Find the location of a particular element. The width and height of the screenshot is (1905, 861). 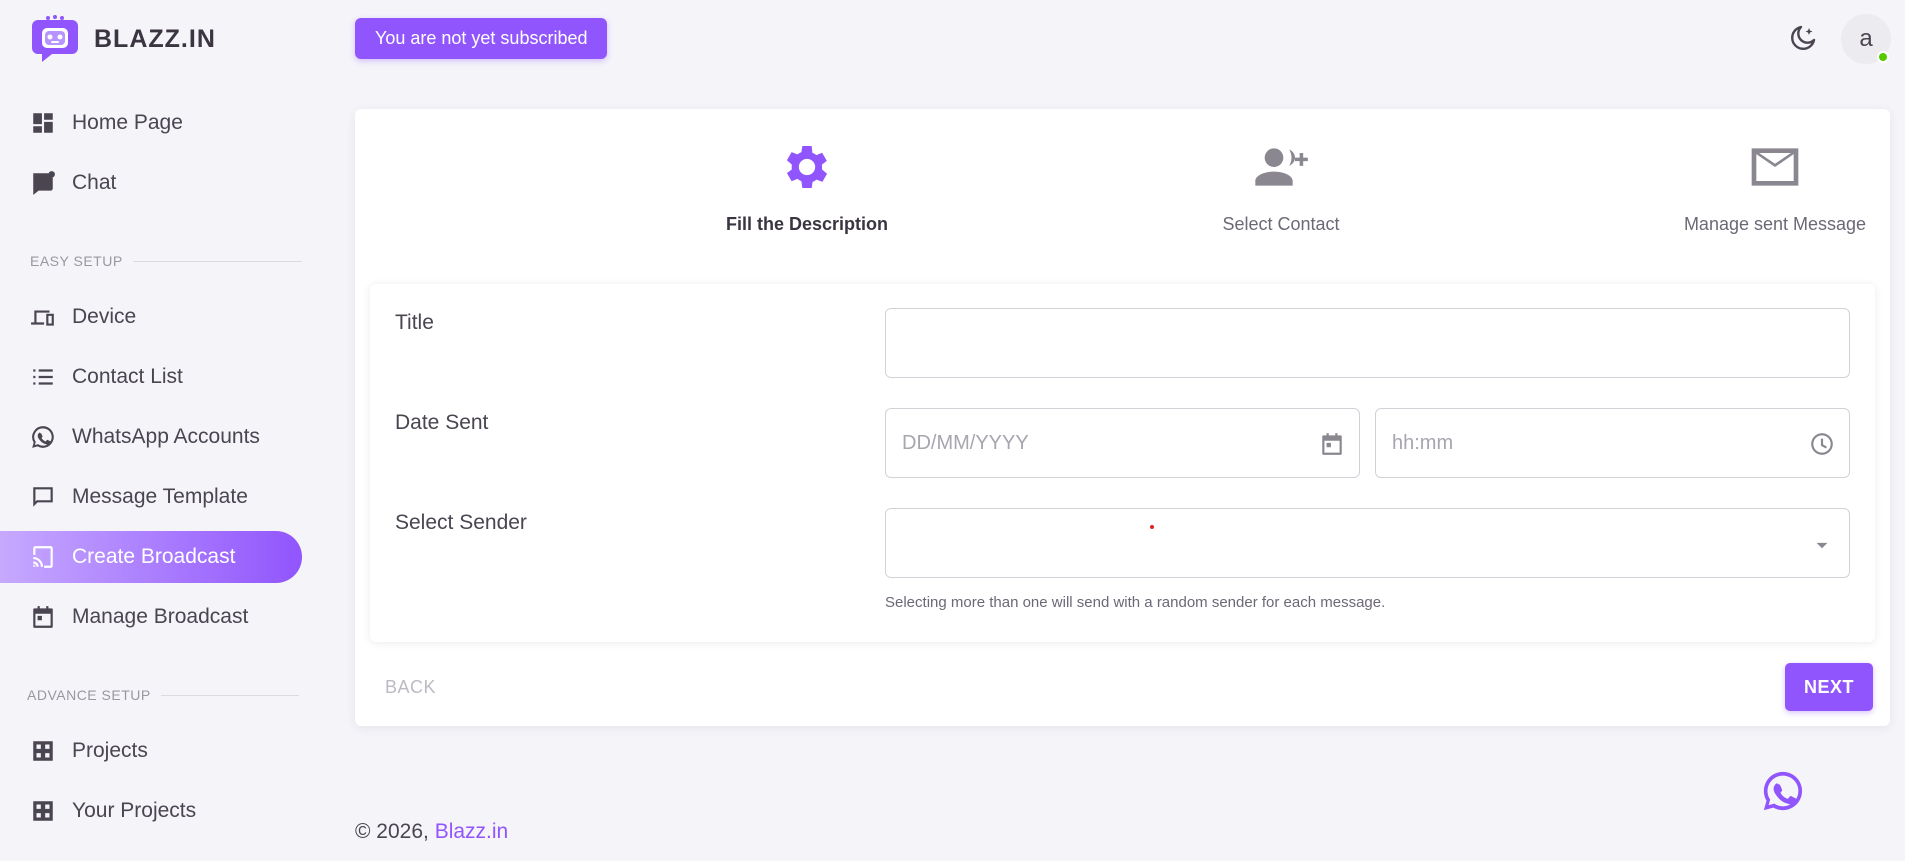

time-input: hh:mm is located at coordinates (1612, 443).